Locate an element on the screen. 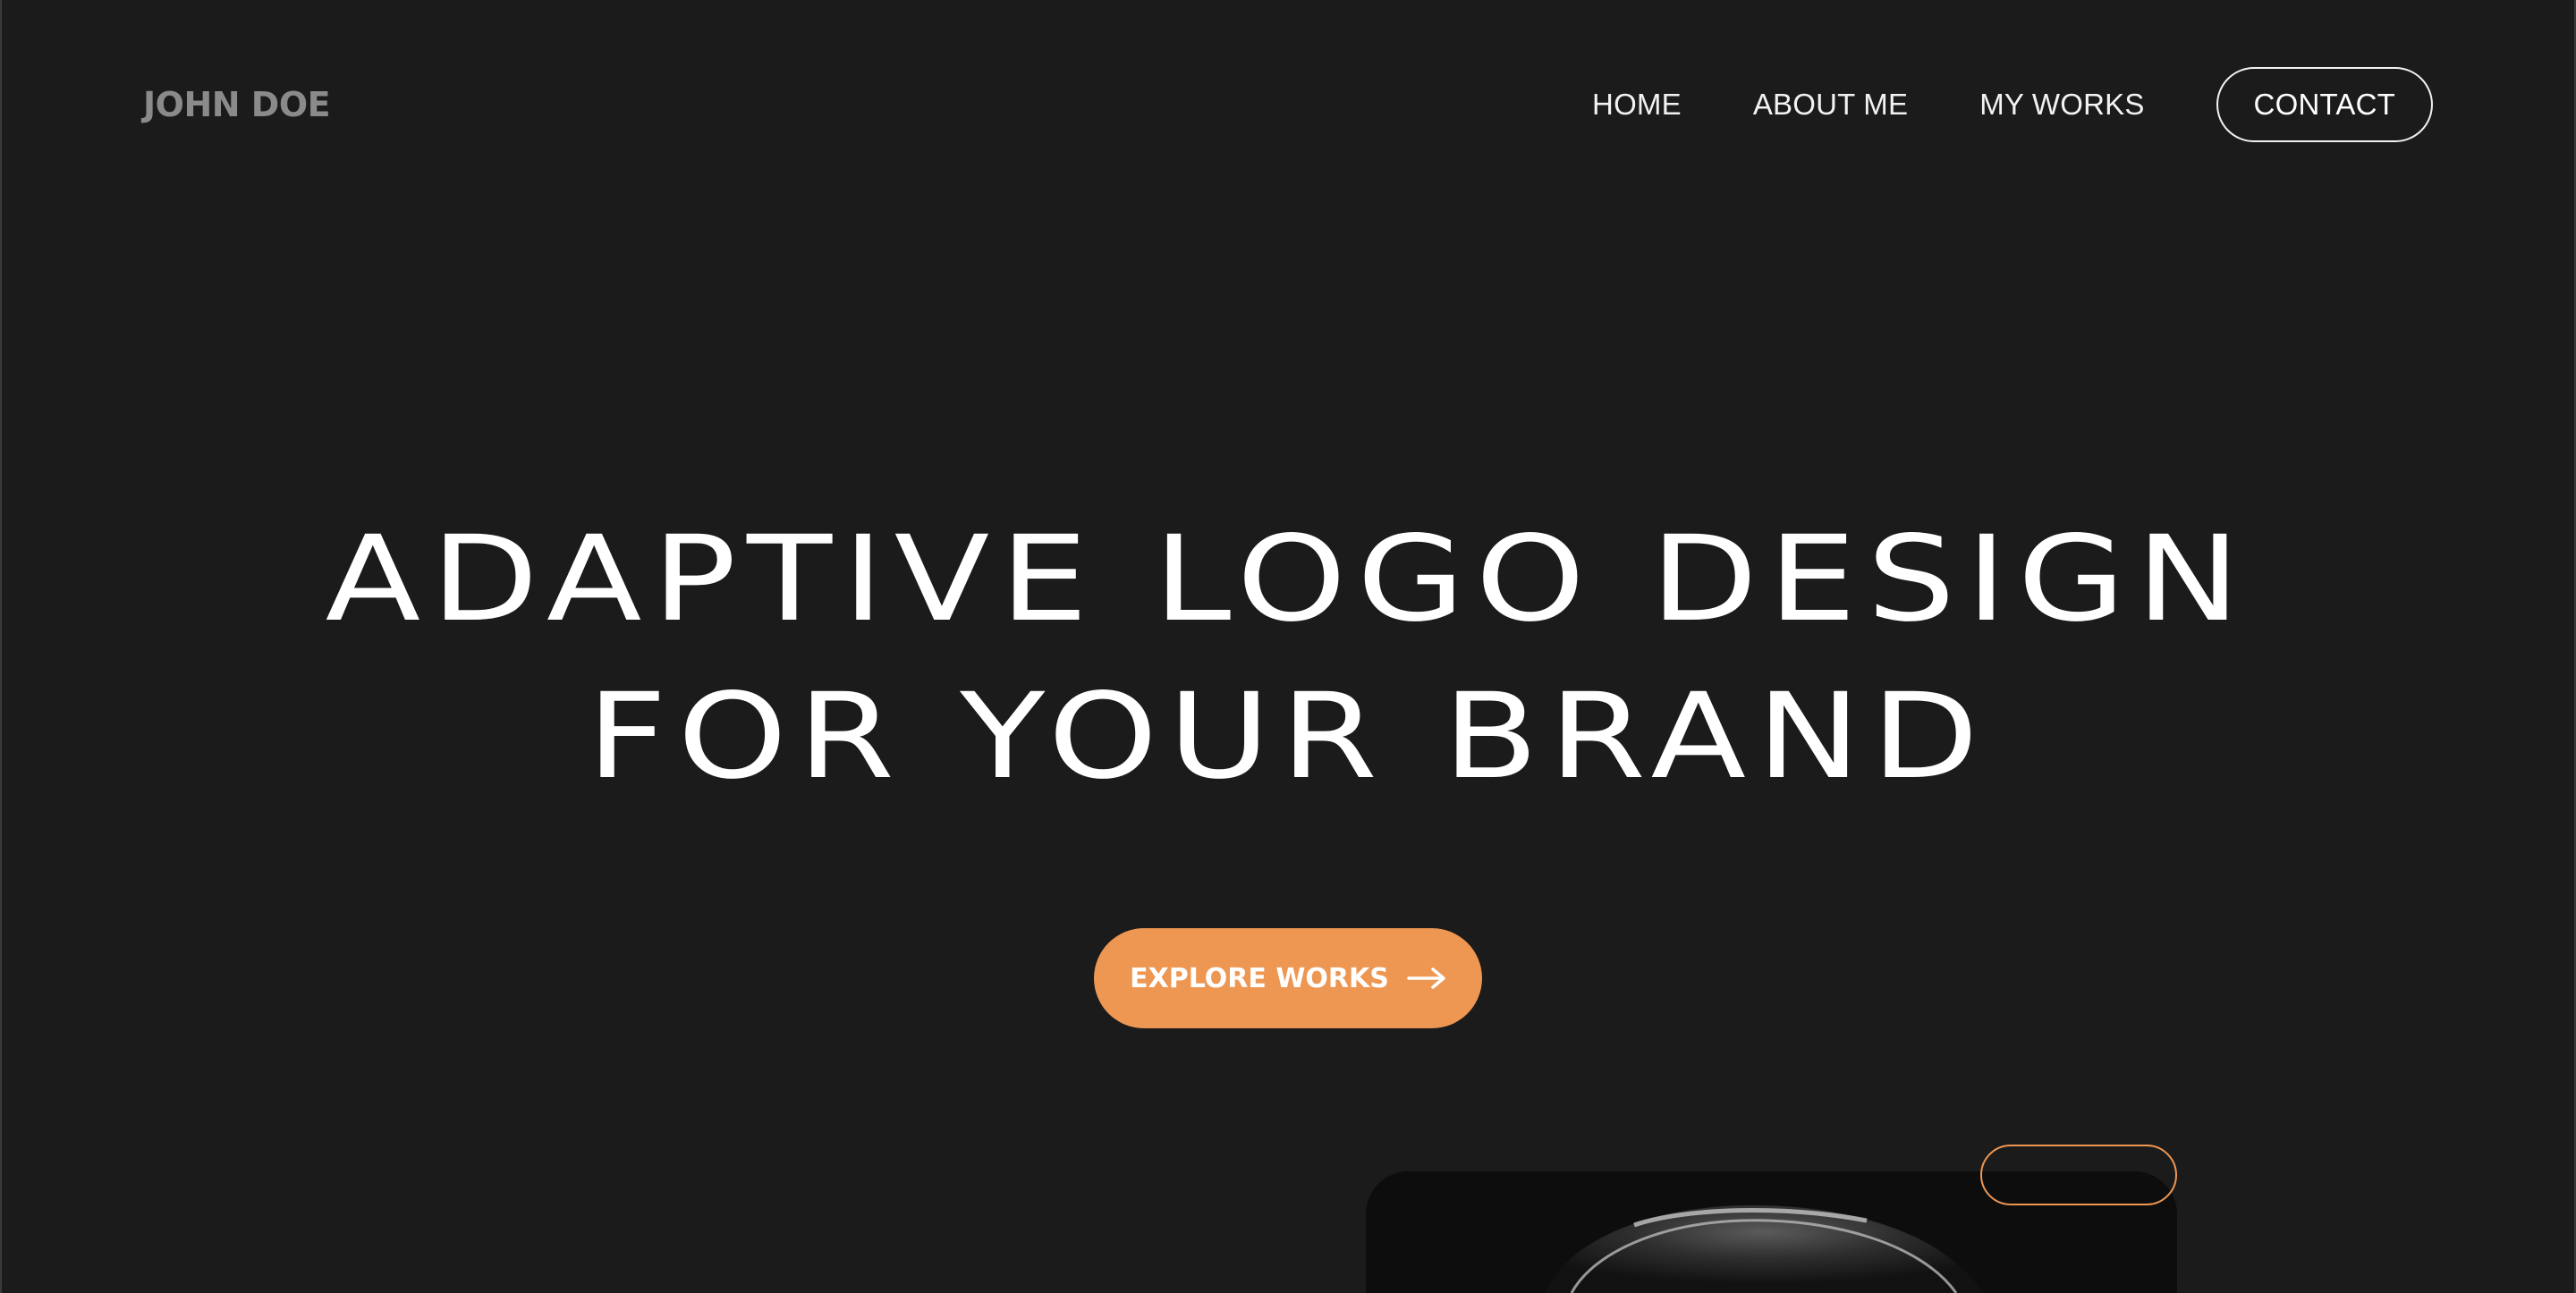 This screenshot has height=1293, width=2576. nav-about-me: ABOUT ME is located at coordinates (1830, 105).